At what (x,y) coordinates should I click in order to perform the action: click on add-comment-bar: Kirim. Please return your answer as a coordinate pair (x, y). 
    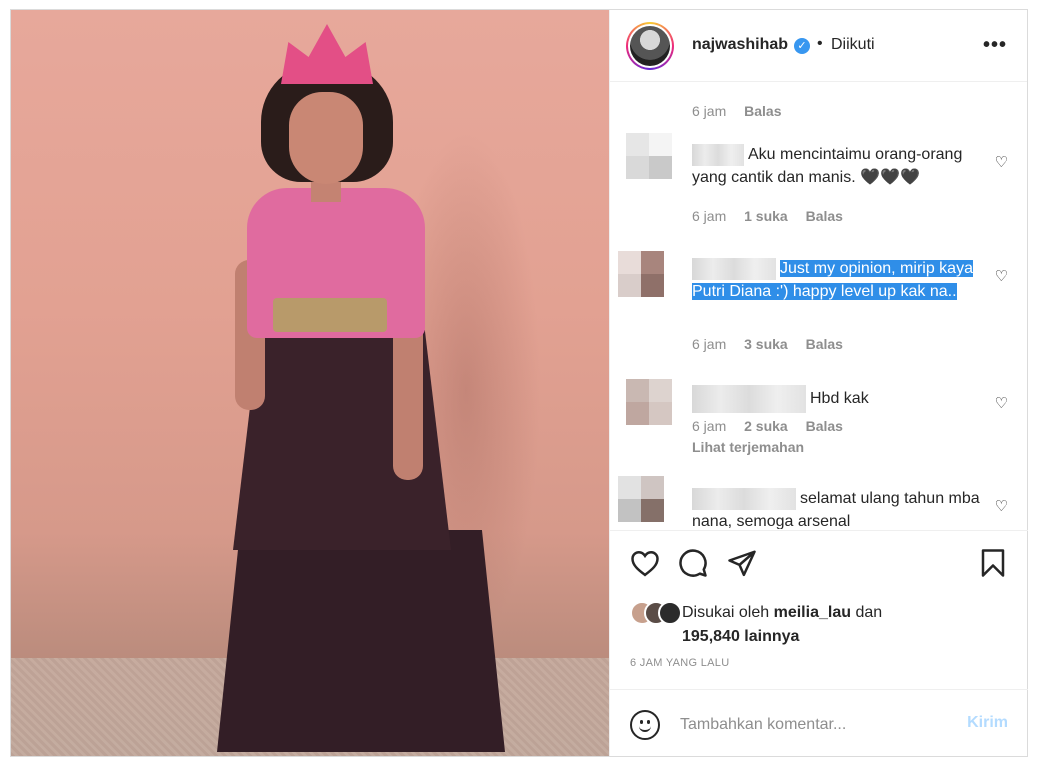
    Looking at the image, I should click on (819, 723).